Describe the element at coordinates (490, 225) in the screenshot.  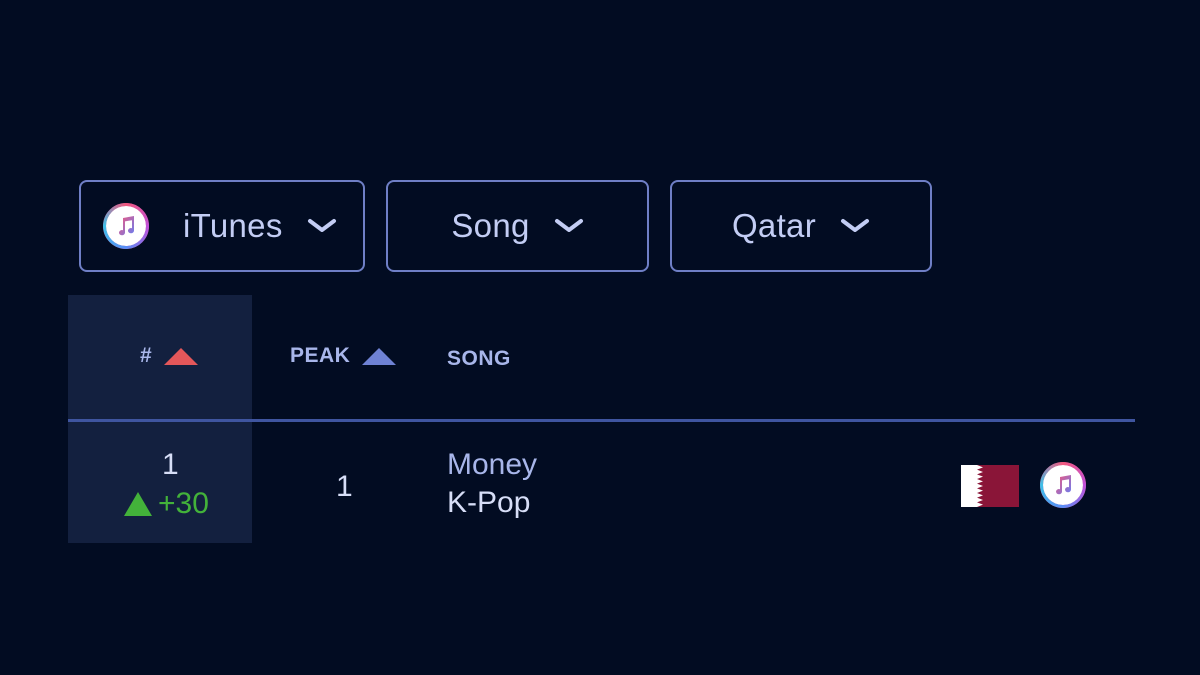
I see `type-label: Song` at that location.